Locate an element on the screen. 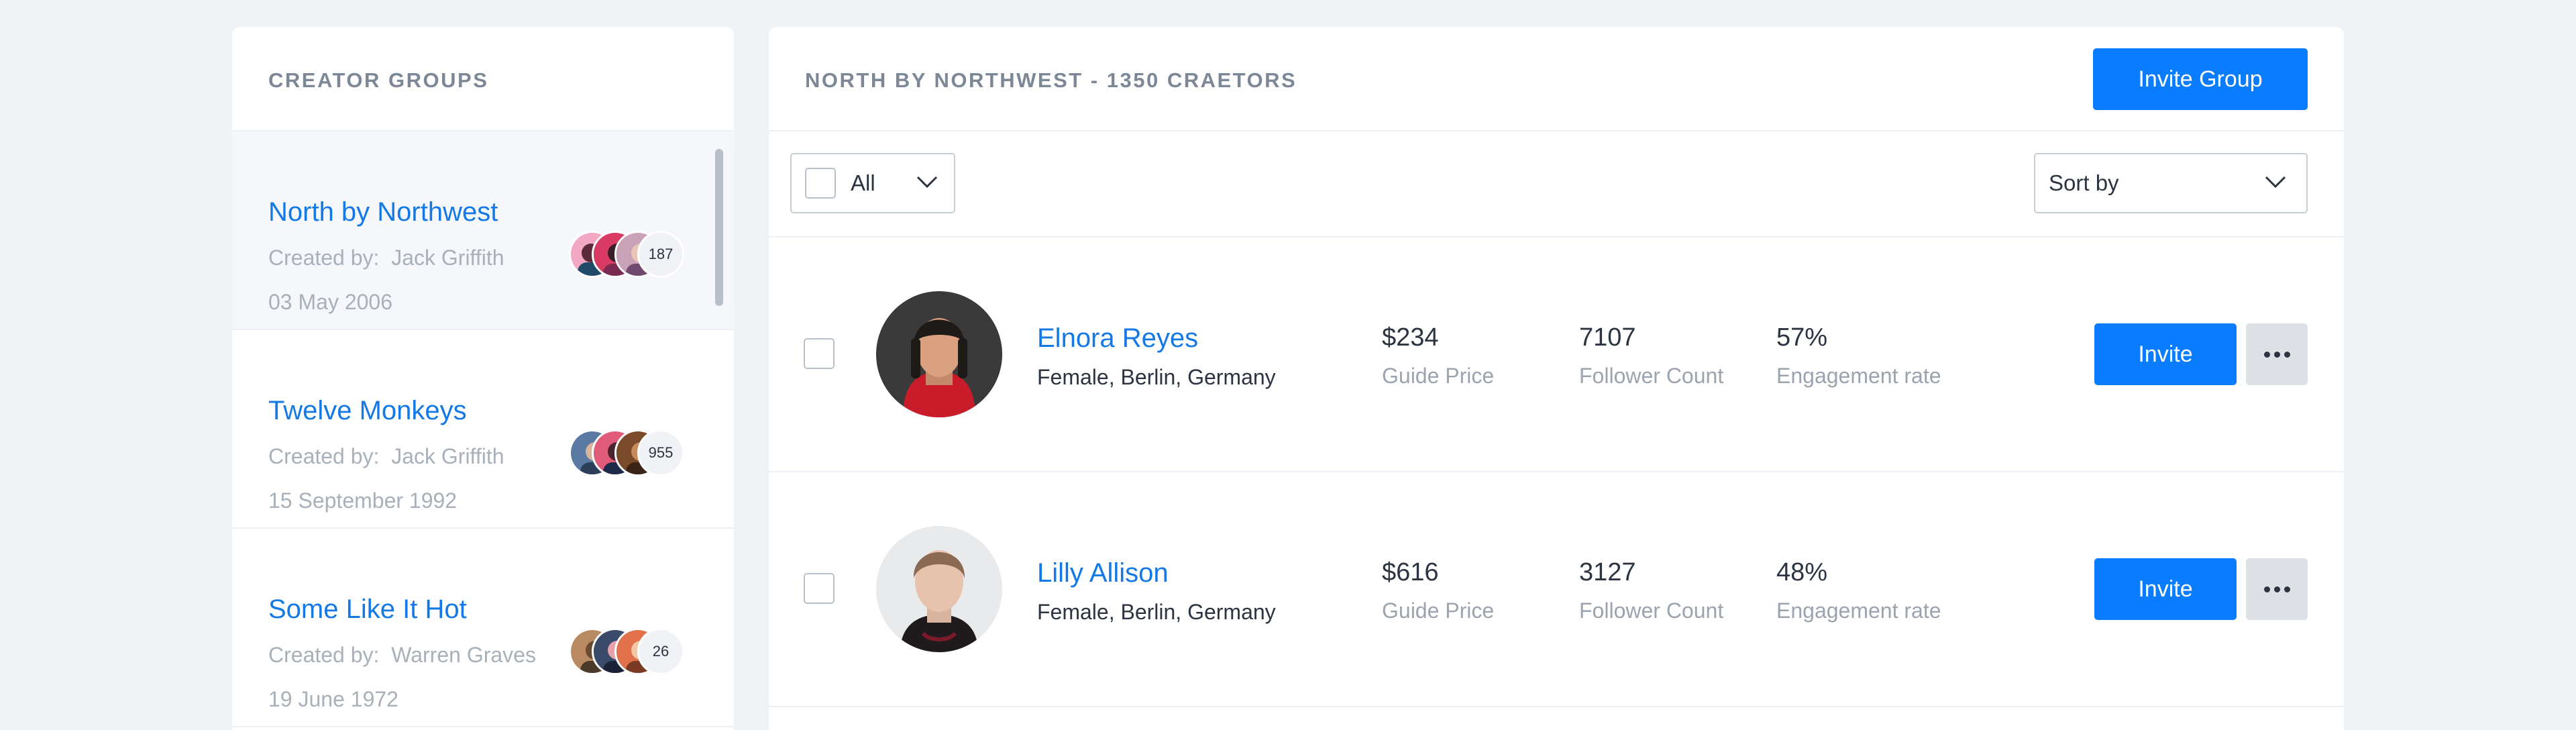 Image resolution: width=2576 pixels, height=730 pixels. sort-selected-value: Sort by is located at coordinates (2084, 182).